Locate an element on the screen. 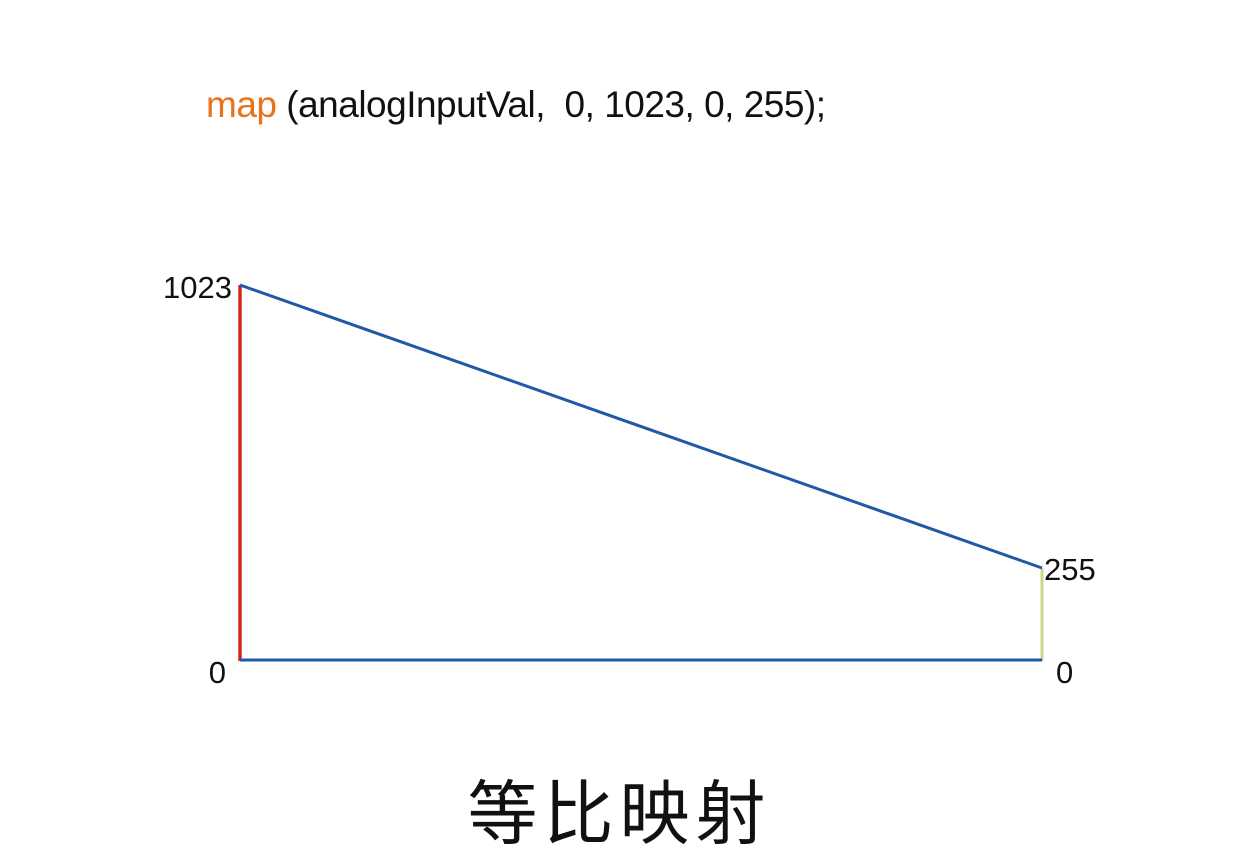 This screenshot has width=1239, height=868. output-max-label: 255 is located at coordinates (1070, 569).